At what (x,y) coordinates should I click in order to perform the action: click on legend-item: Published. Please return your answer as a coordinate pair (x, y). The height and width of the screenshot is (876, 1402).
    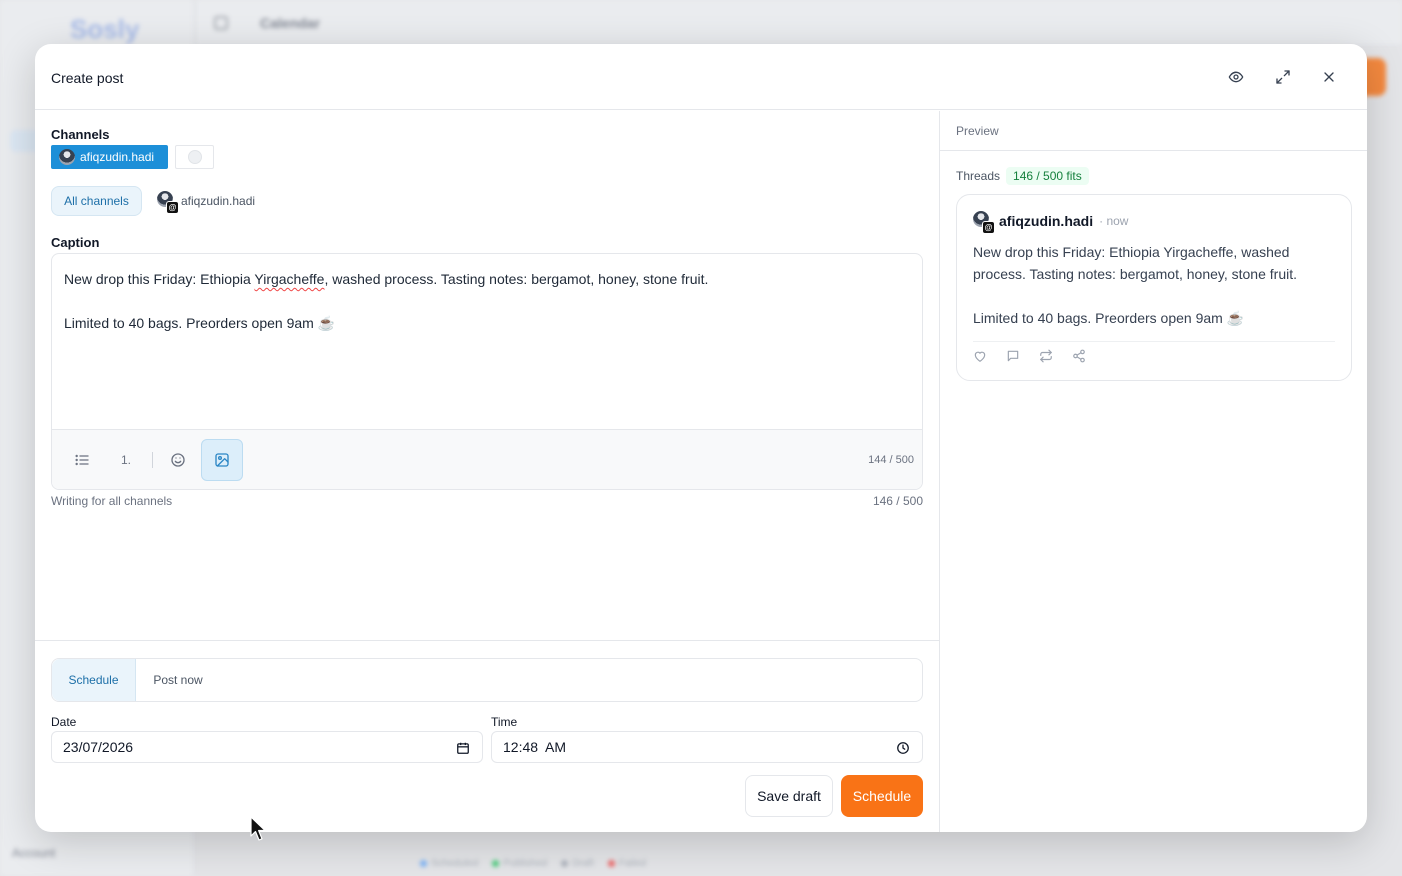
    Looking at the image, I should click on (519, 863).